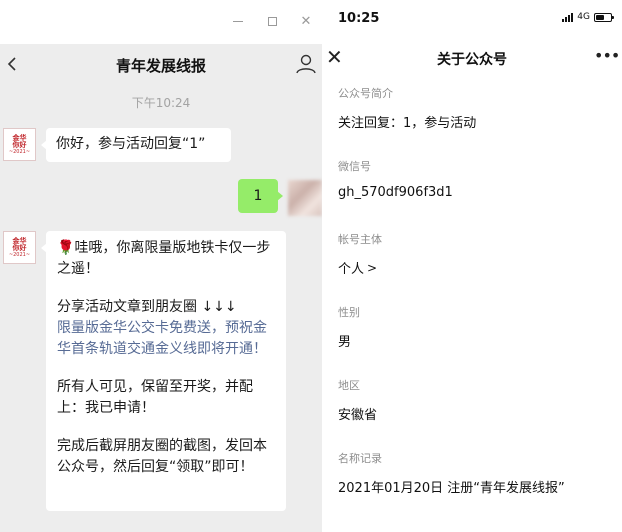  I want to click on field-owner: 帐号主体 个人 >, so click(473, 254).